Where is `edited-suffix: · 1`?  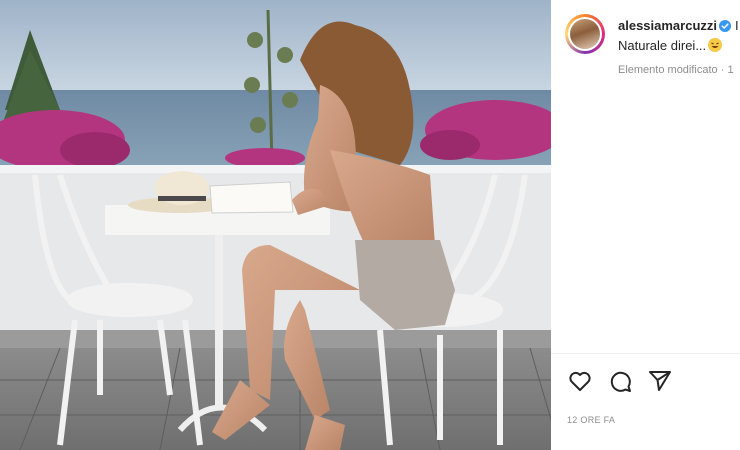
edited-suffix: · 1 is located at coordinates (727, 70).